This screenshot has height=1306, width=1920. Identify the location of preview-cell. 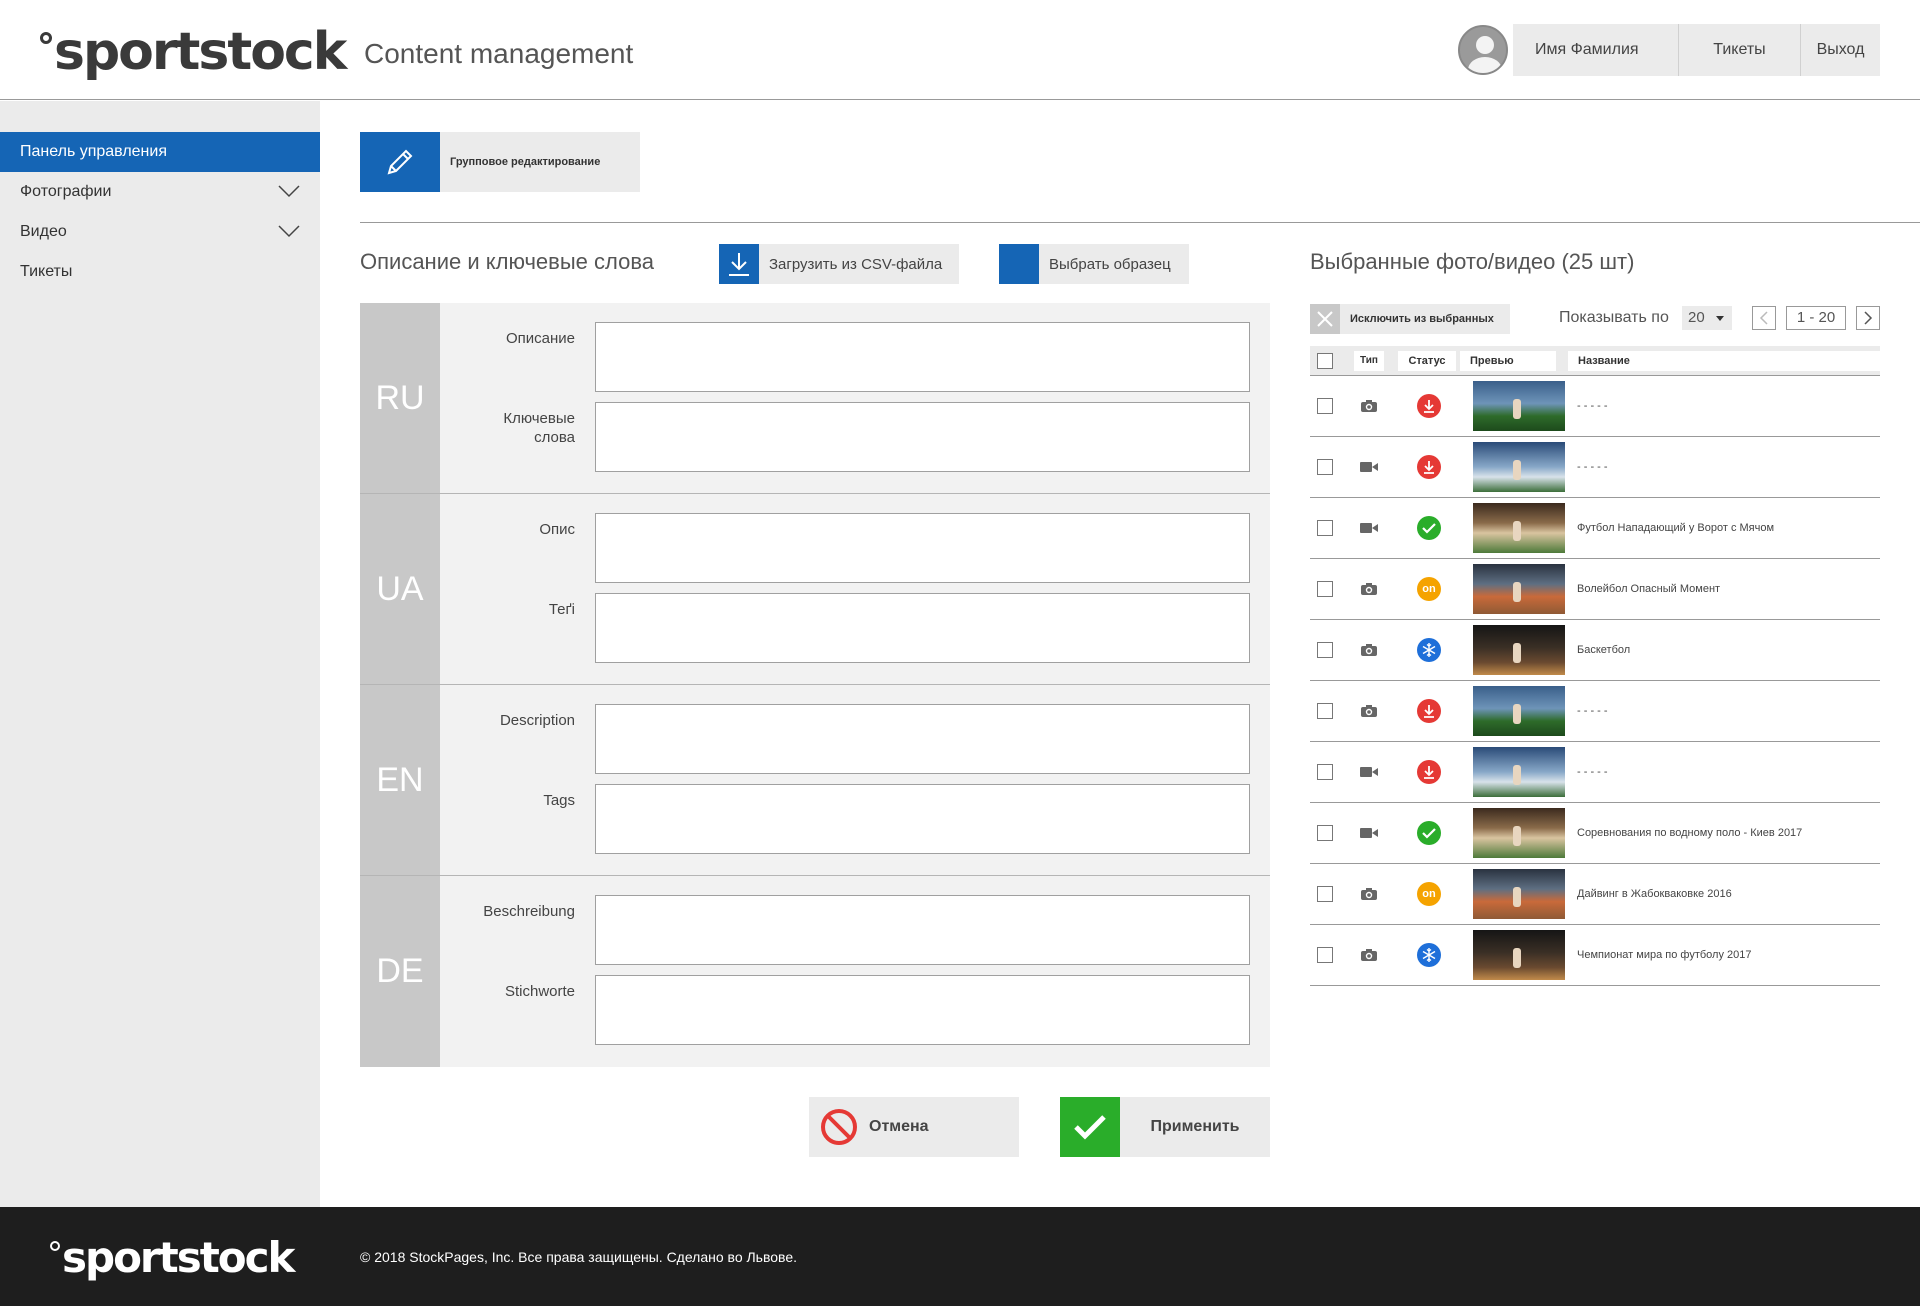
(1514, 528).